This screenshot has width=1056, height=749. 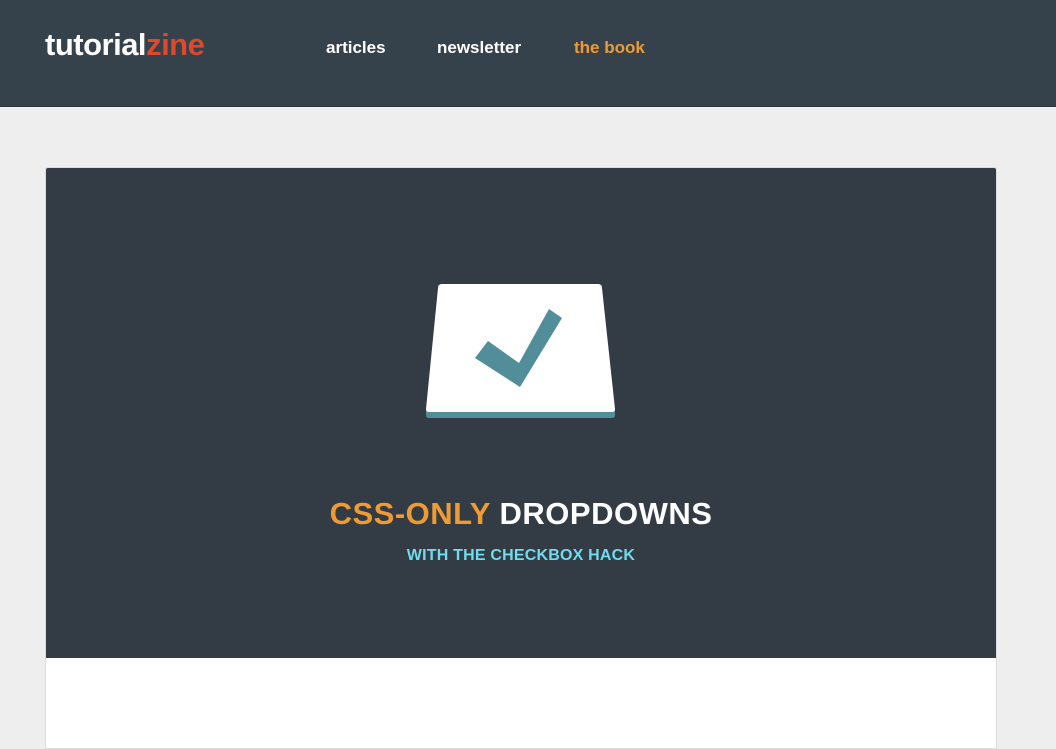 What do you see at coordinates (520, 351) in the screenshot?
I see `checkbox-check-icon` at bounding box center [520, 351].